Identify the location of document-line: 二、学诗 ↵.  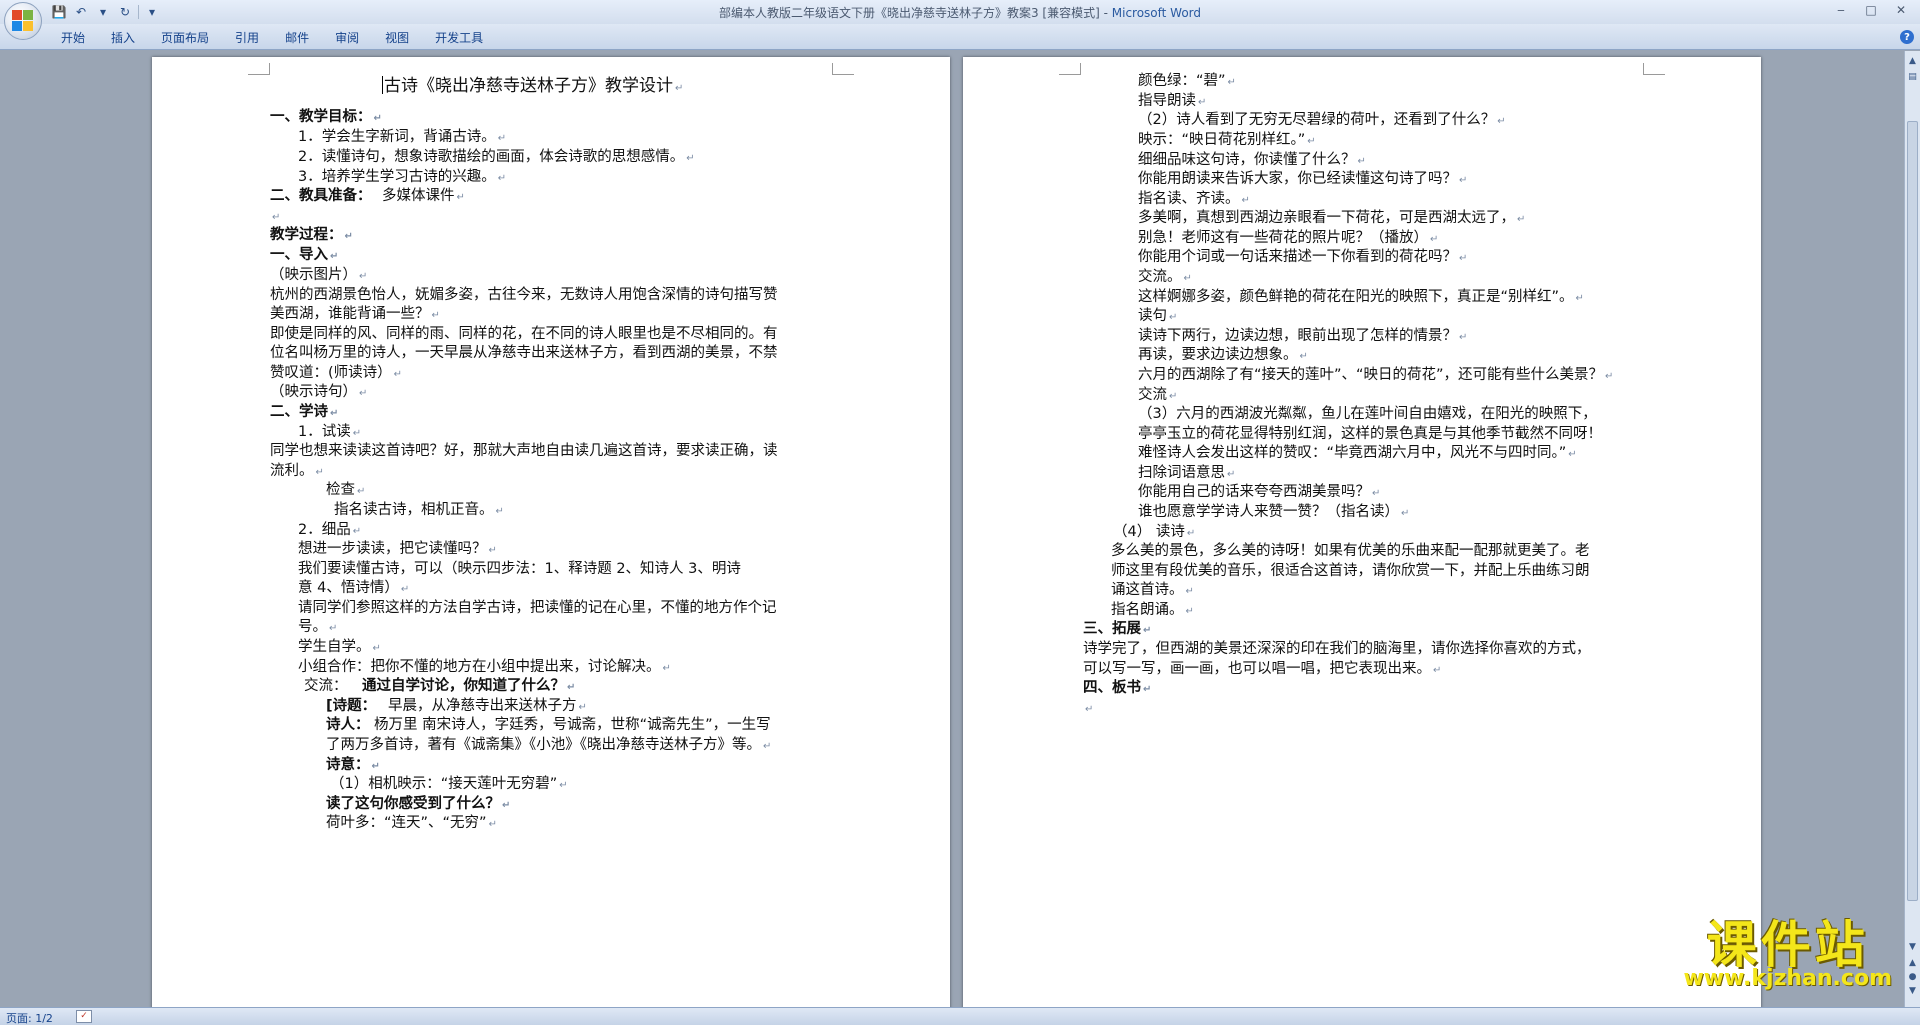
(304, 413).